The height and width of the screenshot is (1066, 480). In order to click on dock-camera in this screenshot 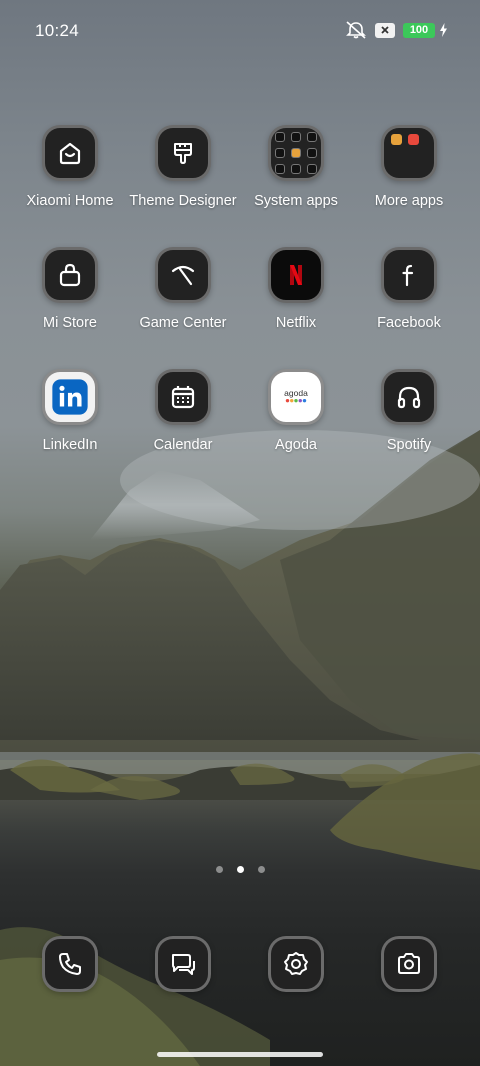, I will do `click(409, 964)`.